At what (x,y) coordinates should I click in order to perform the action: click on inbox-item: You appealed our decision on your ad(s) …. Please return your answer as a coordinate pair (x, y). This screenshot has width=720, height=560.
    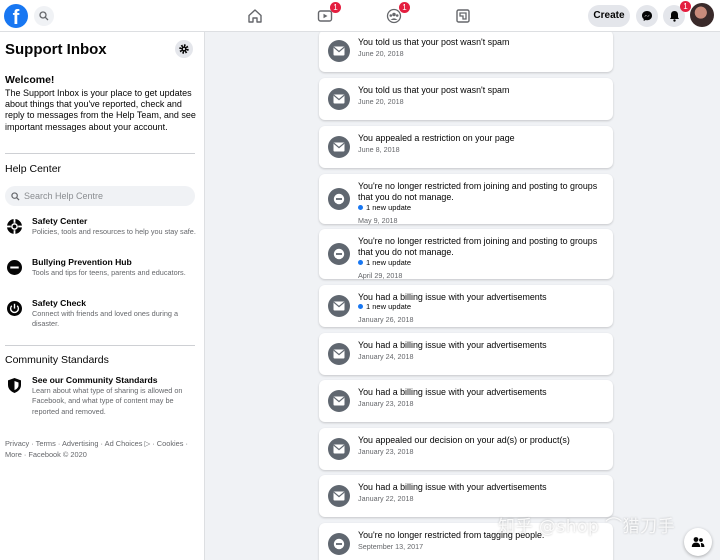
    Looking at the image, I should click on (466, 449).